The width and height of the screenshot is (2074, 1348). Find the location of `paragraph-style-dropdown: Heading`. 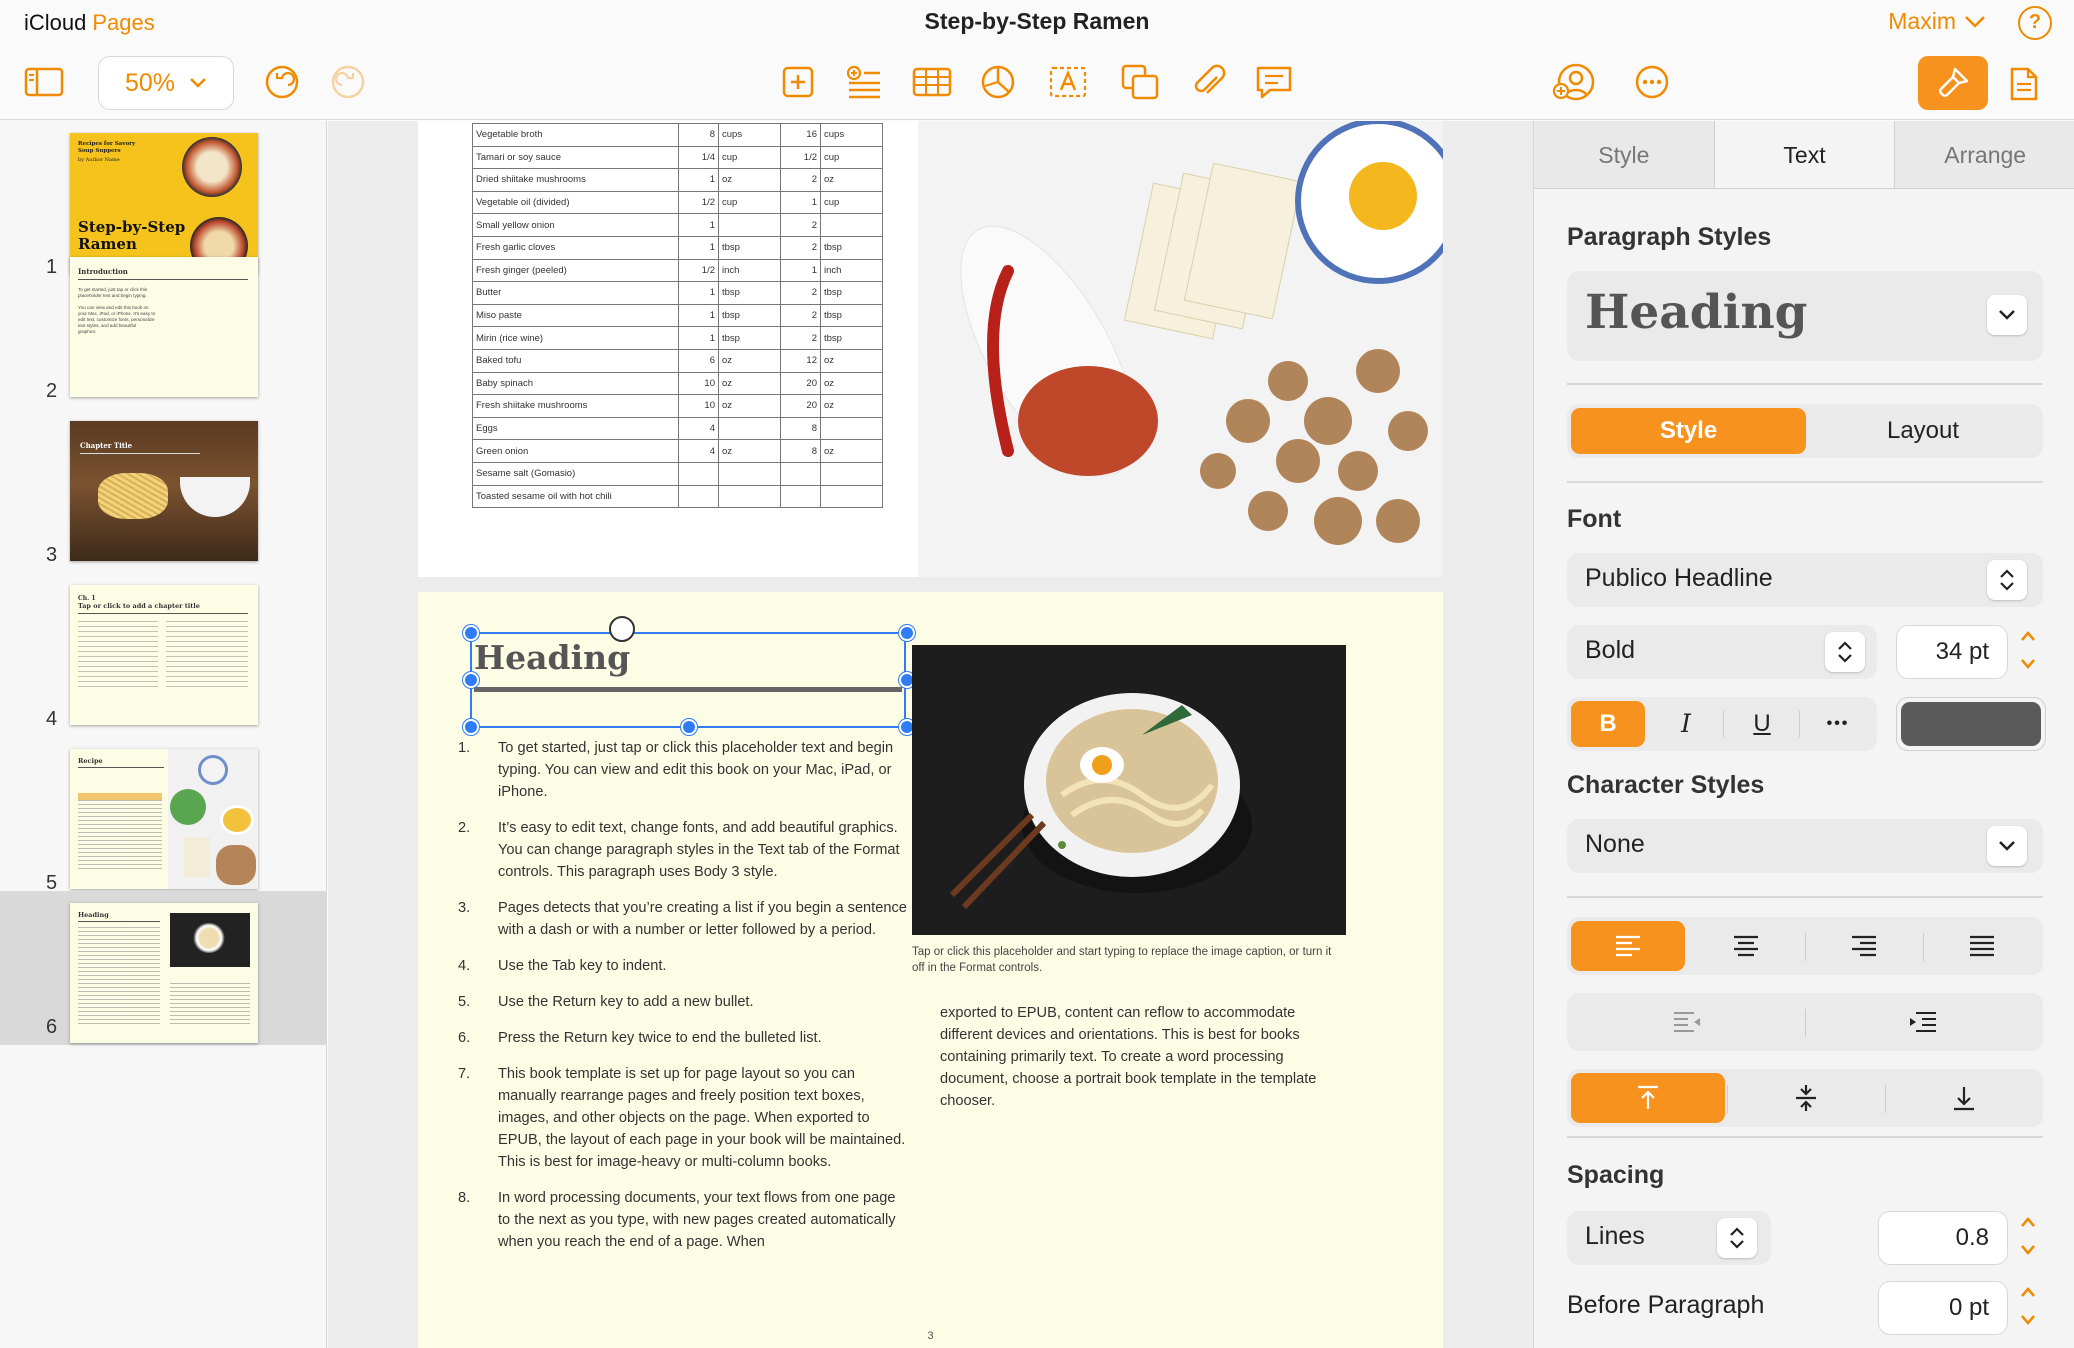

paragraph-style-dropdown: Heading is located at coordinates (1805, 316).